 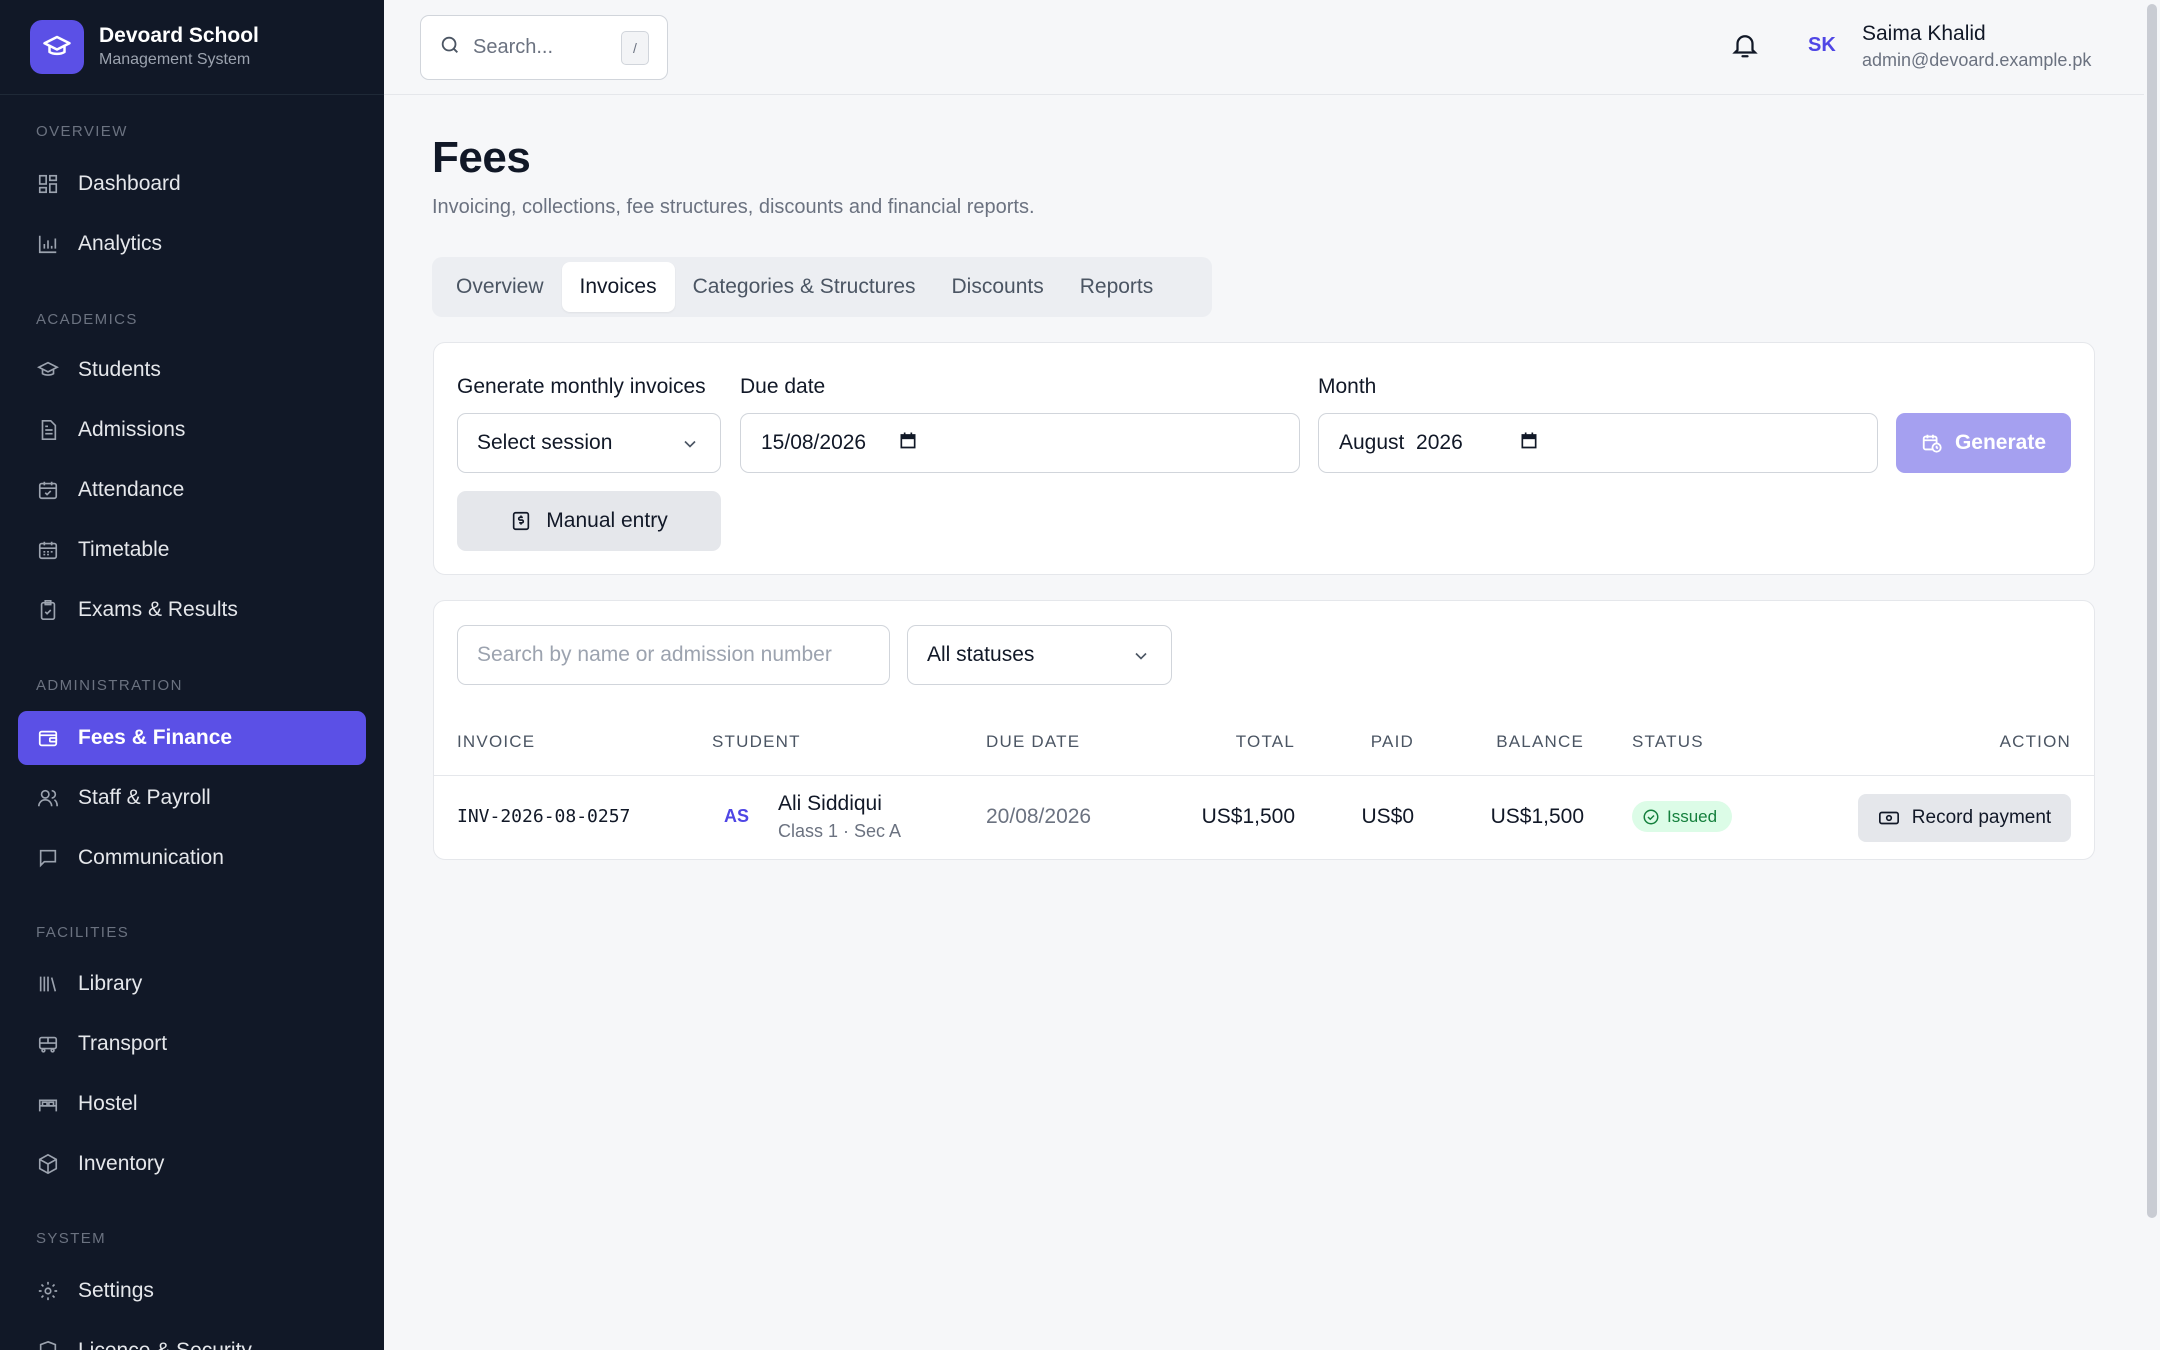 What do you see at coordinates (1264, 775) in the screenshot?
I see `header-divider` at bounding box center [1264, 775].